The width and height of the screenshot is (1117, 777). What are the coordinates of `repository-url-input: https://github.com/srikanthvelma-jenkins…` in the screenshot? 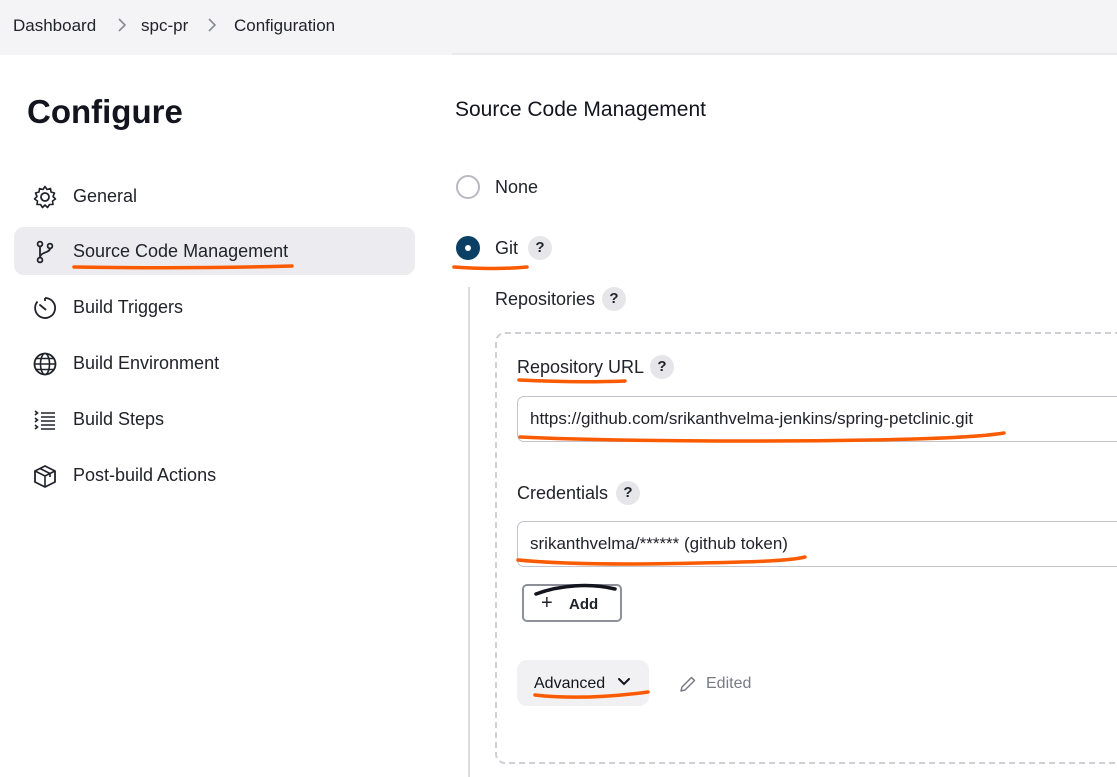 It's located at (817, 419).